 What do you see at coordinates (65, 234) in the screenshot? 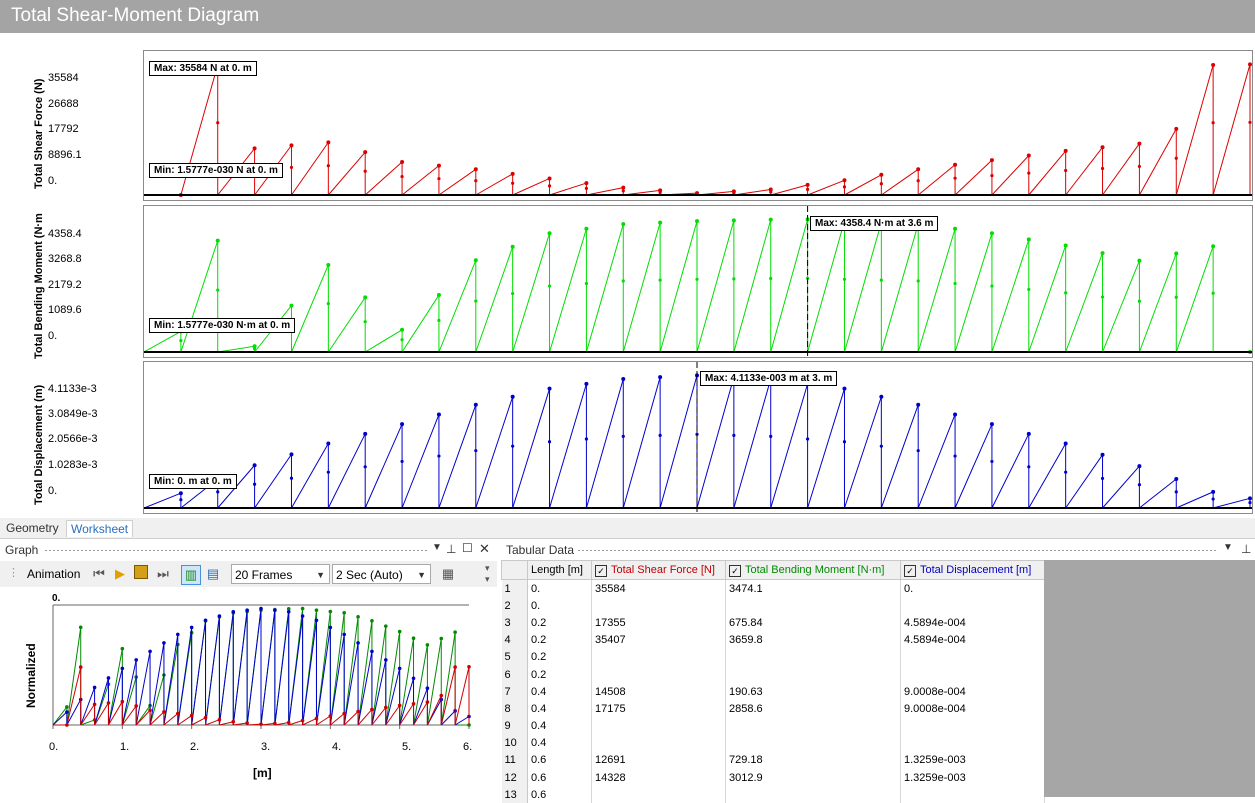
I see `moment-tick: 4358.4` at bounding box center [65, 234].